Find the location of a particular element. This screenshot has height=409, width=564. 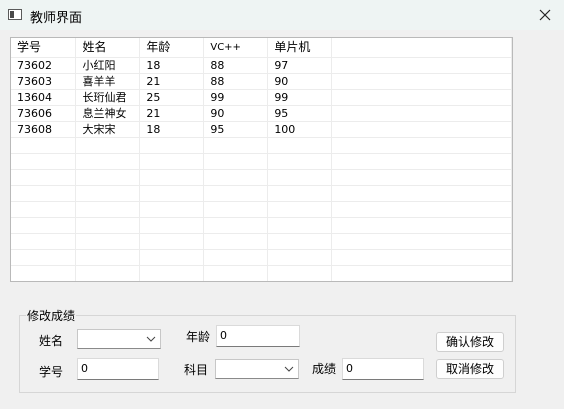

table-cell: 73608 is located at coordinates (44, 129).